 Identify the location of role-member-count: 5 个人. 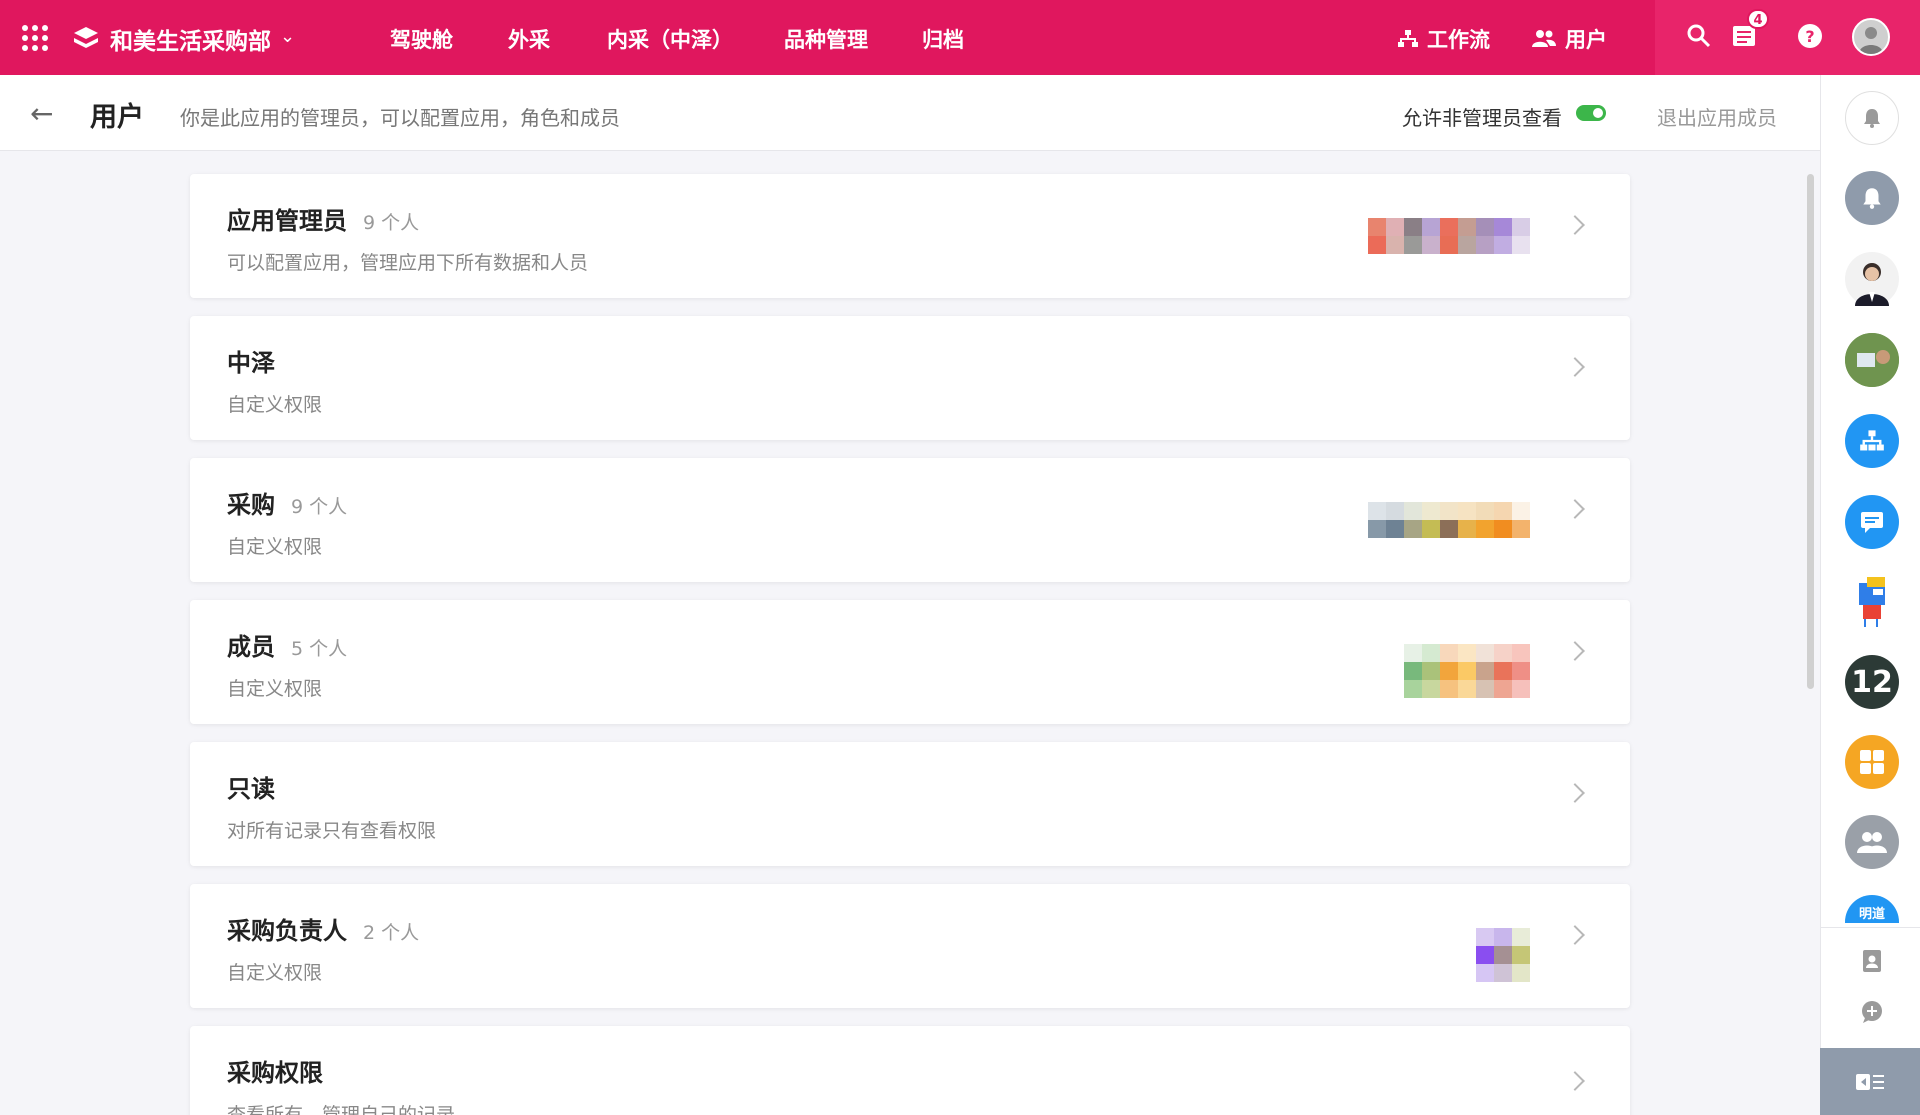
(319, 649).